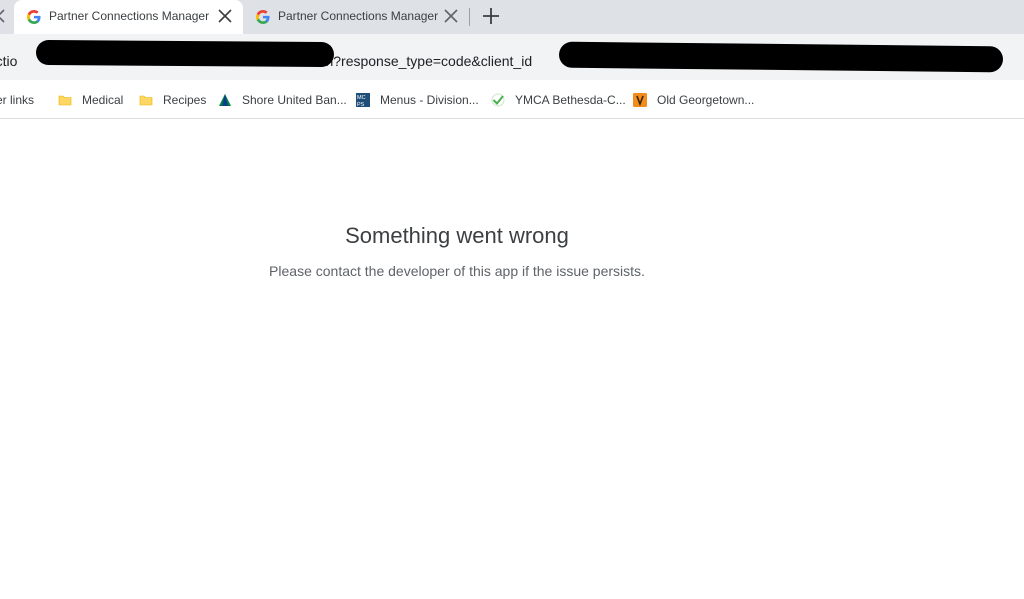 This screenshot has width=1024, height=599. I want to click on bookmark-folder-medical: Medical, so click(90, 100).